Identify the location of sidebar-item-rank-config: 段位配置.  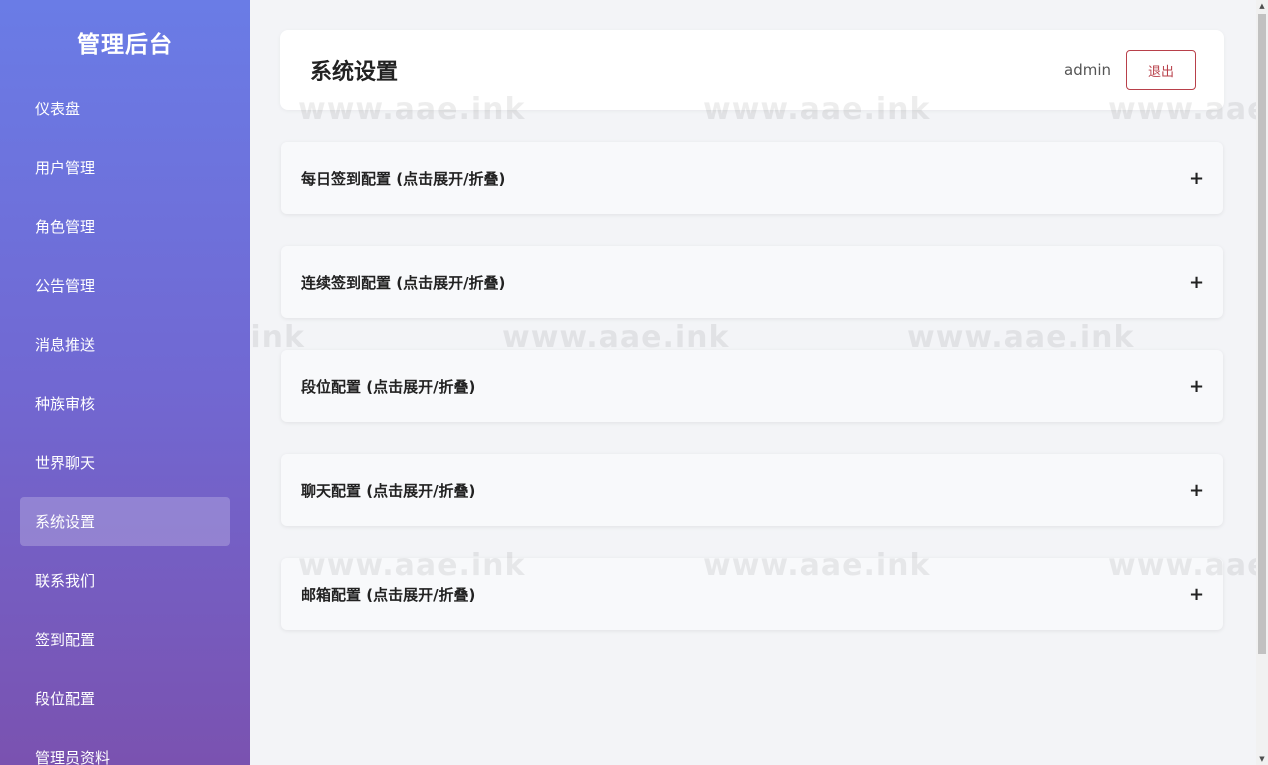
(125, 698).